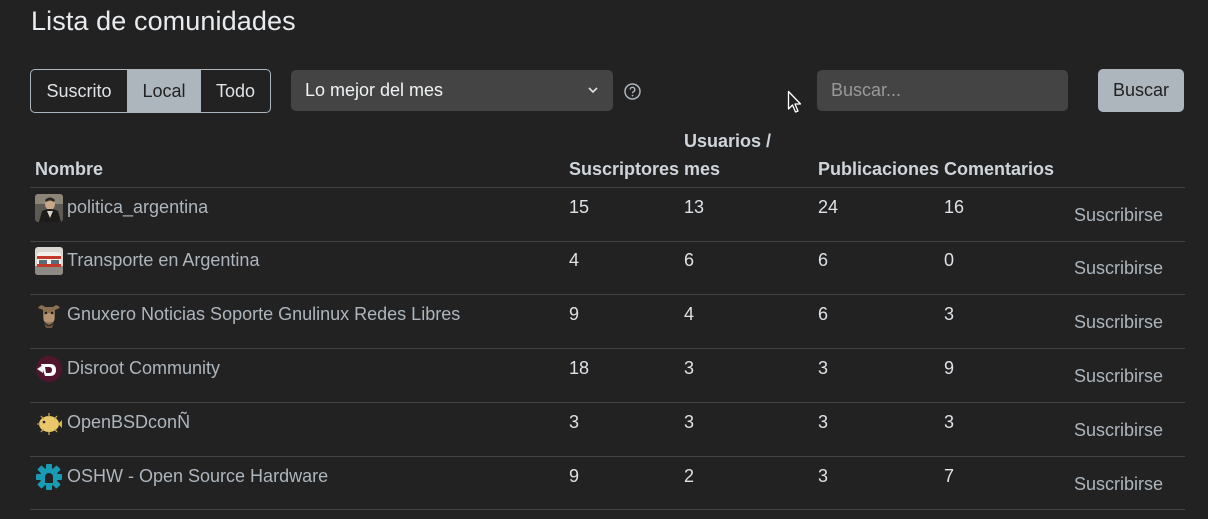 The height and width of the screenshot is (519, 1208). What do you see at coordinates (954, 207) in the screenshot?
I see `comments-count: 16` at bounding box center [954, 207].